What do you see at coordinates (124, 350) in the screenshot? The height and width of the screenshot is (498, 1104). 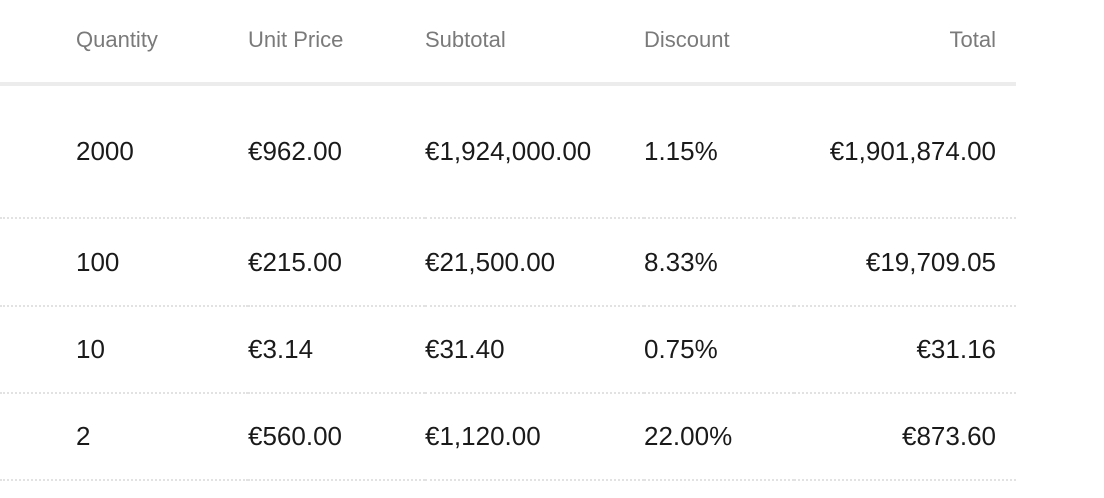 I see `cell-quantity: 10` at bounding box center [124, 350].